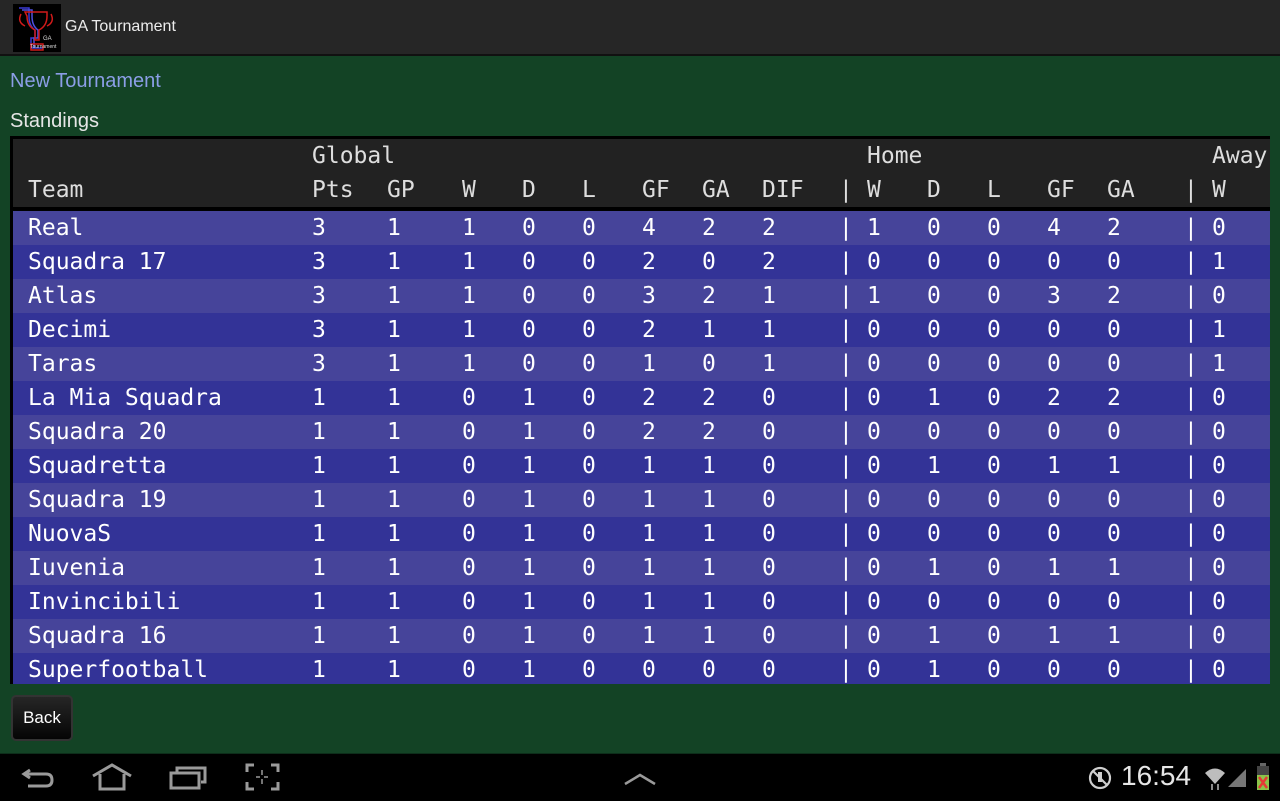 The width and height of the screenshot is (1280, 801). I want to click on table-row: Invincibili 1 1 0 1 0 1 1 0 | 0 0 0 0 0 | 0, so click(641, 602).